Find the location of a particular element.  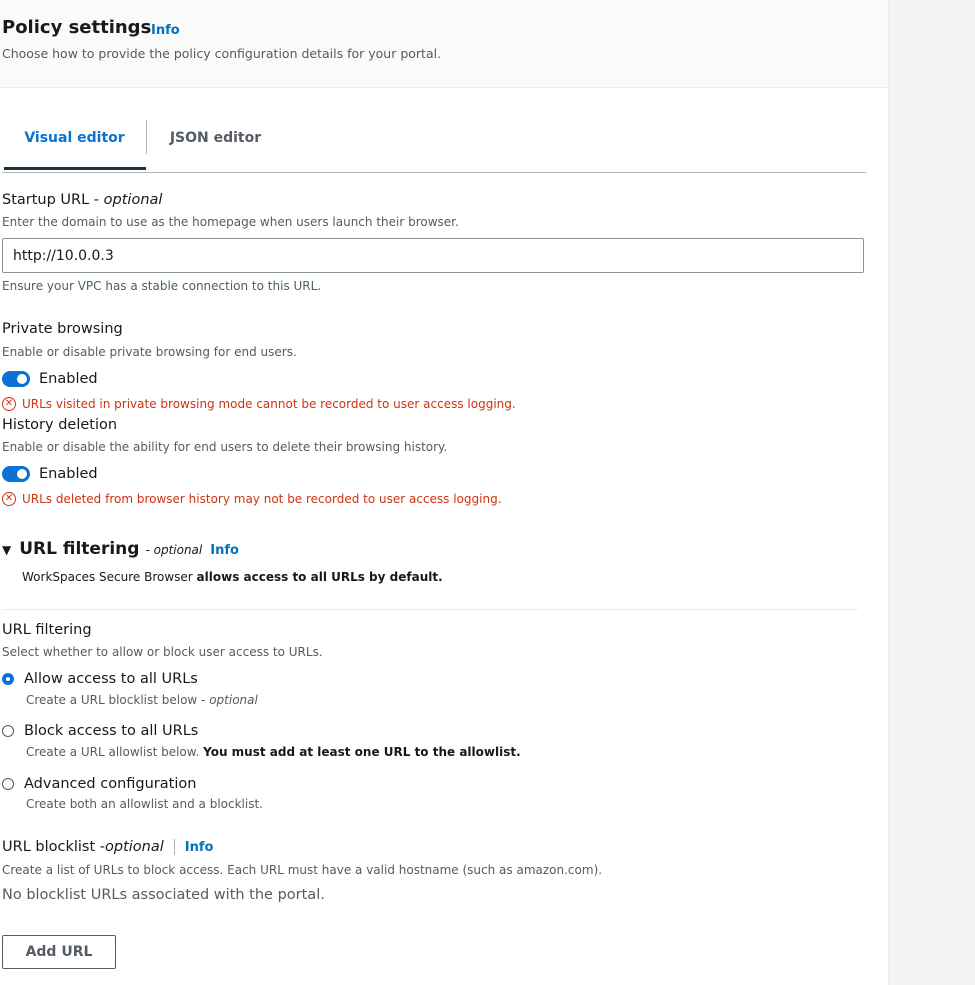

tab-divider is located at coordinates (146, 137).